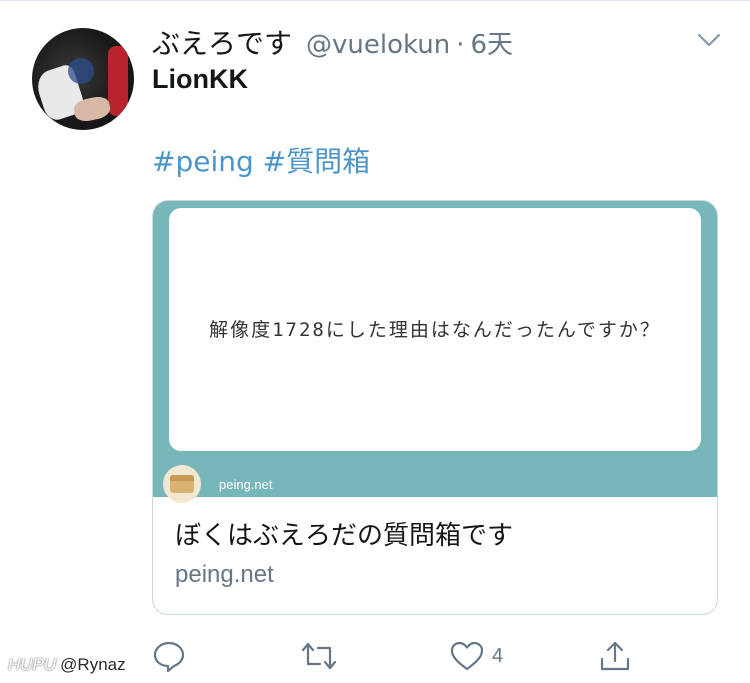  I want to click on display-name: ぶえろです, so click(222, 42).